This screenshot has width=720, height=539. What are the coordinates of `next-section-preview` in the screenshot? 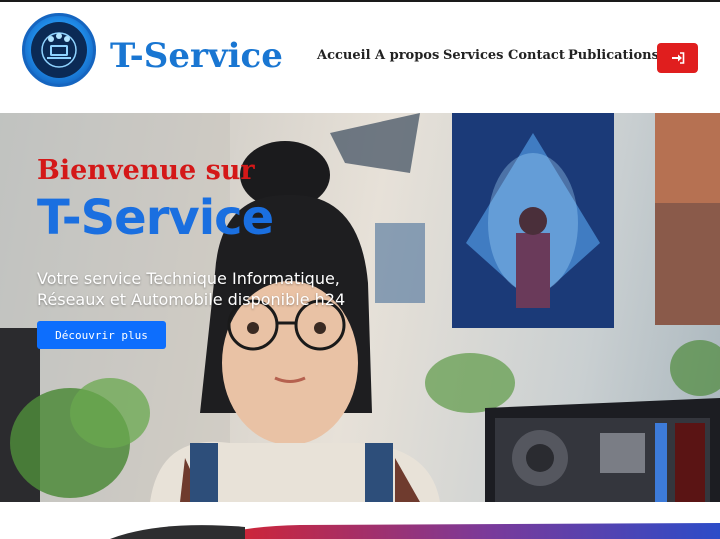 It's located at (360, 520).